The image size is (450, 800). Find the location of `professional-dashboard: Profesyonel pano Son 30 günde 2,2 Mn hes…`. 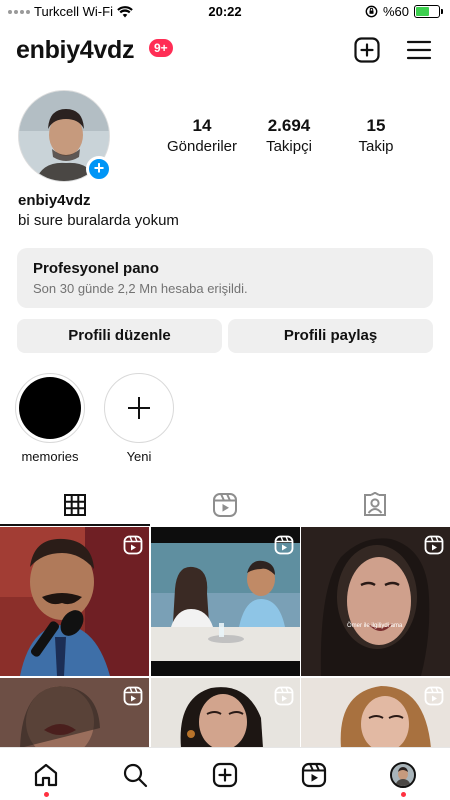

professional-dashboard: Profesyonel pano Son 30 günde 2,2 Mn hes… is located at coordinates (225, 278).